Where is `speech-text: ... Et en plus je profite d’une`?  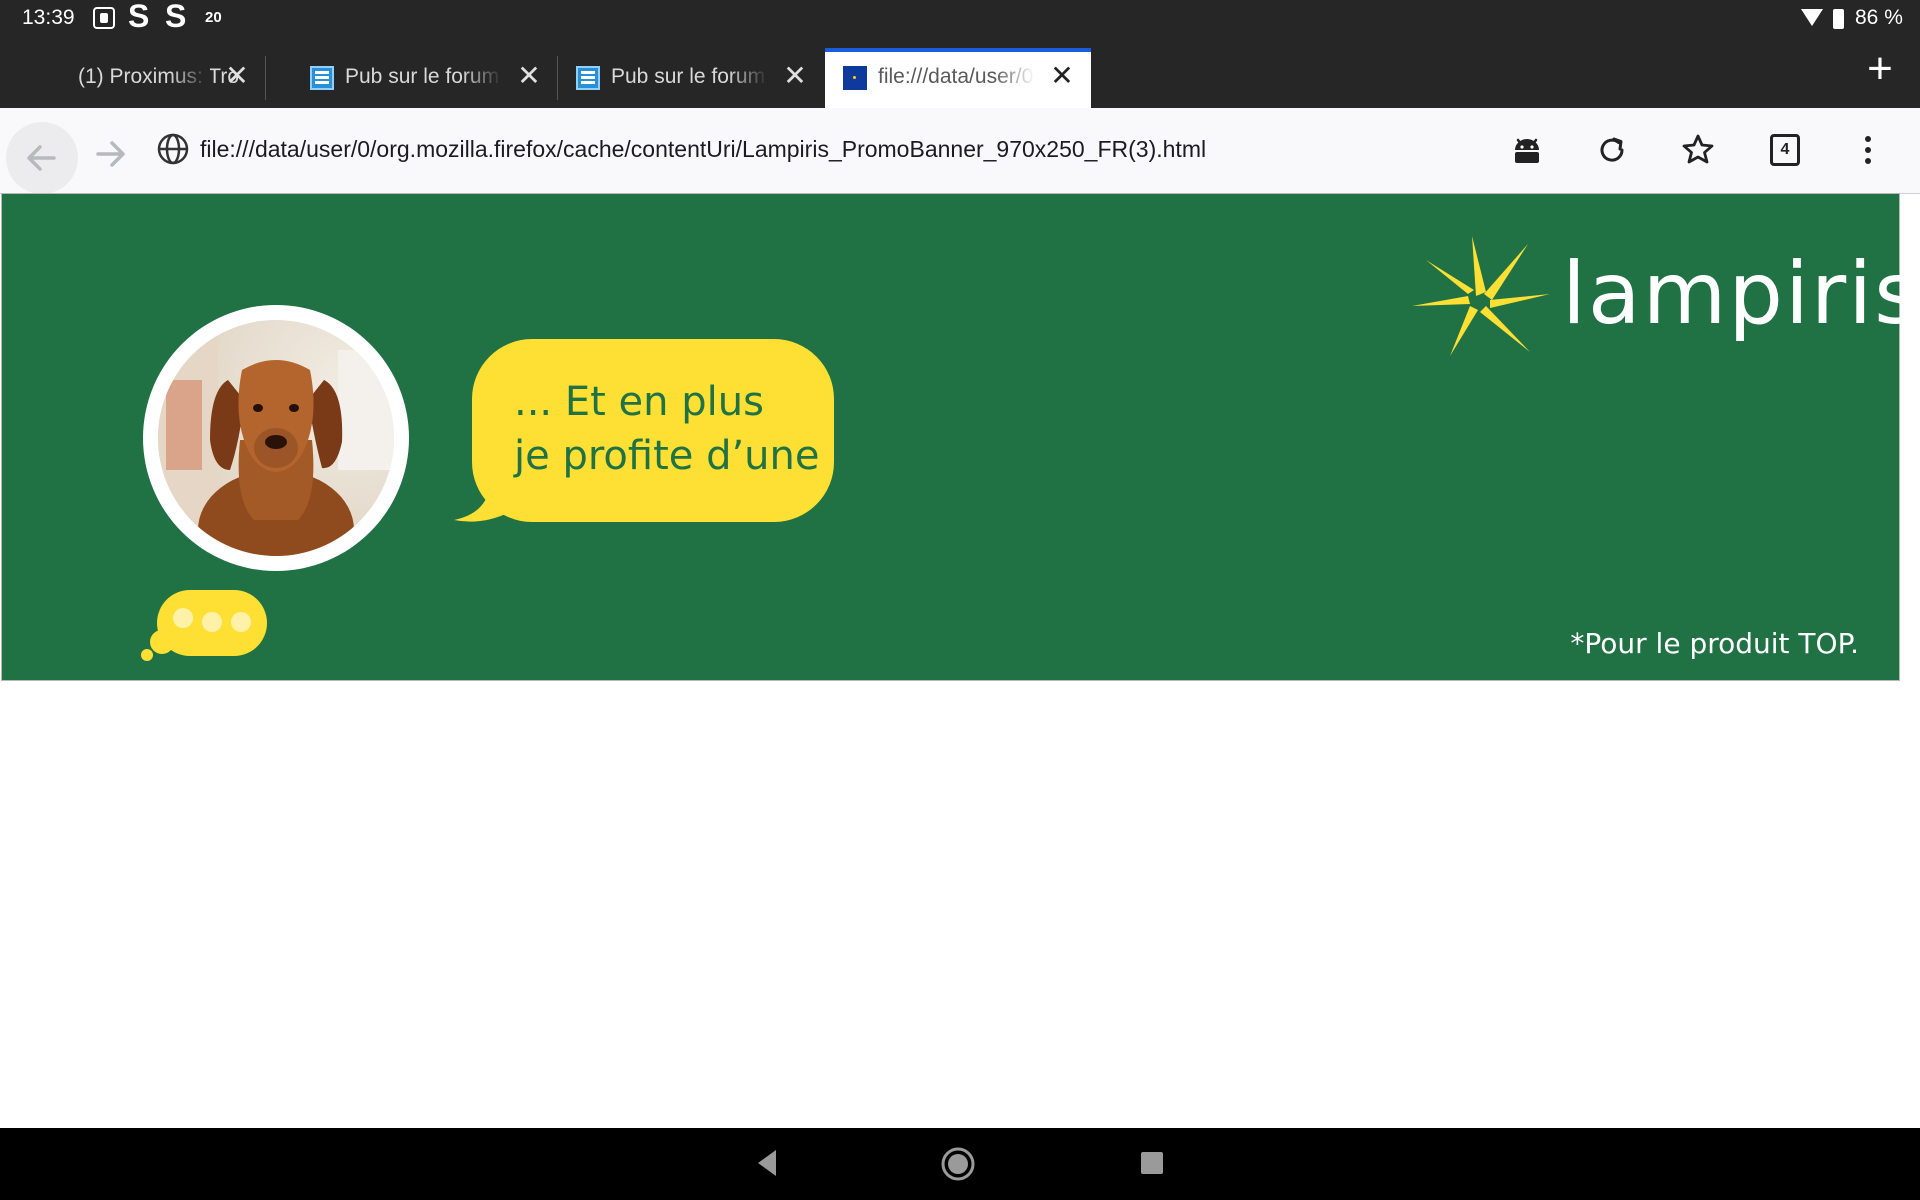
speech-text: ... Et en plus je profite d’une is located at coordinates (667, 429).